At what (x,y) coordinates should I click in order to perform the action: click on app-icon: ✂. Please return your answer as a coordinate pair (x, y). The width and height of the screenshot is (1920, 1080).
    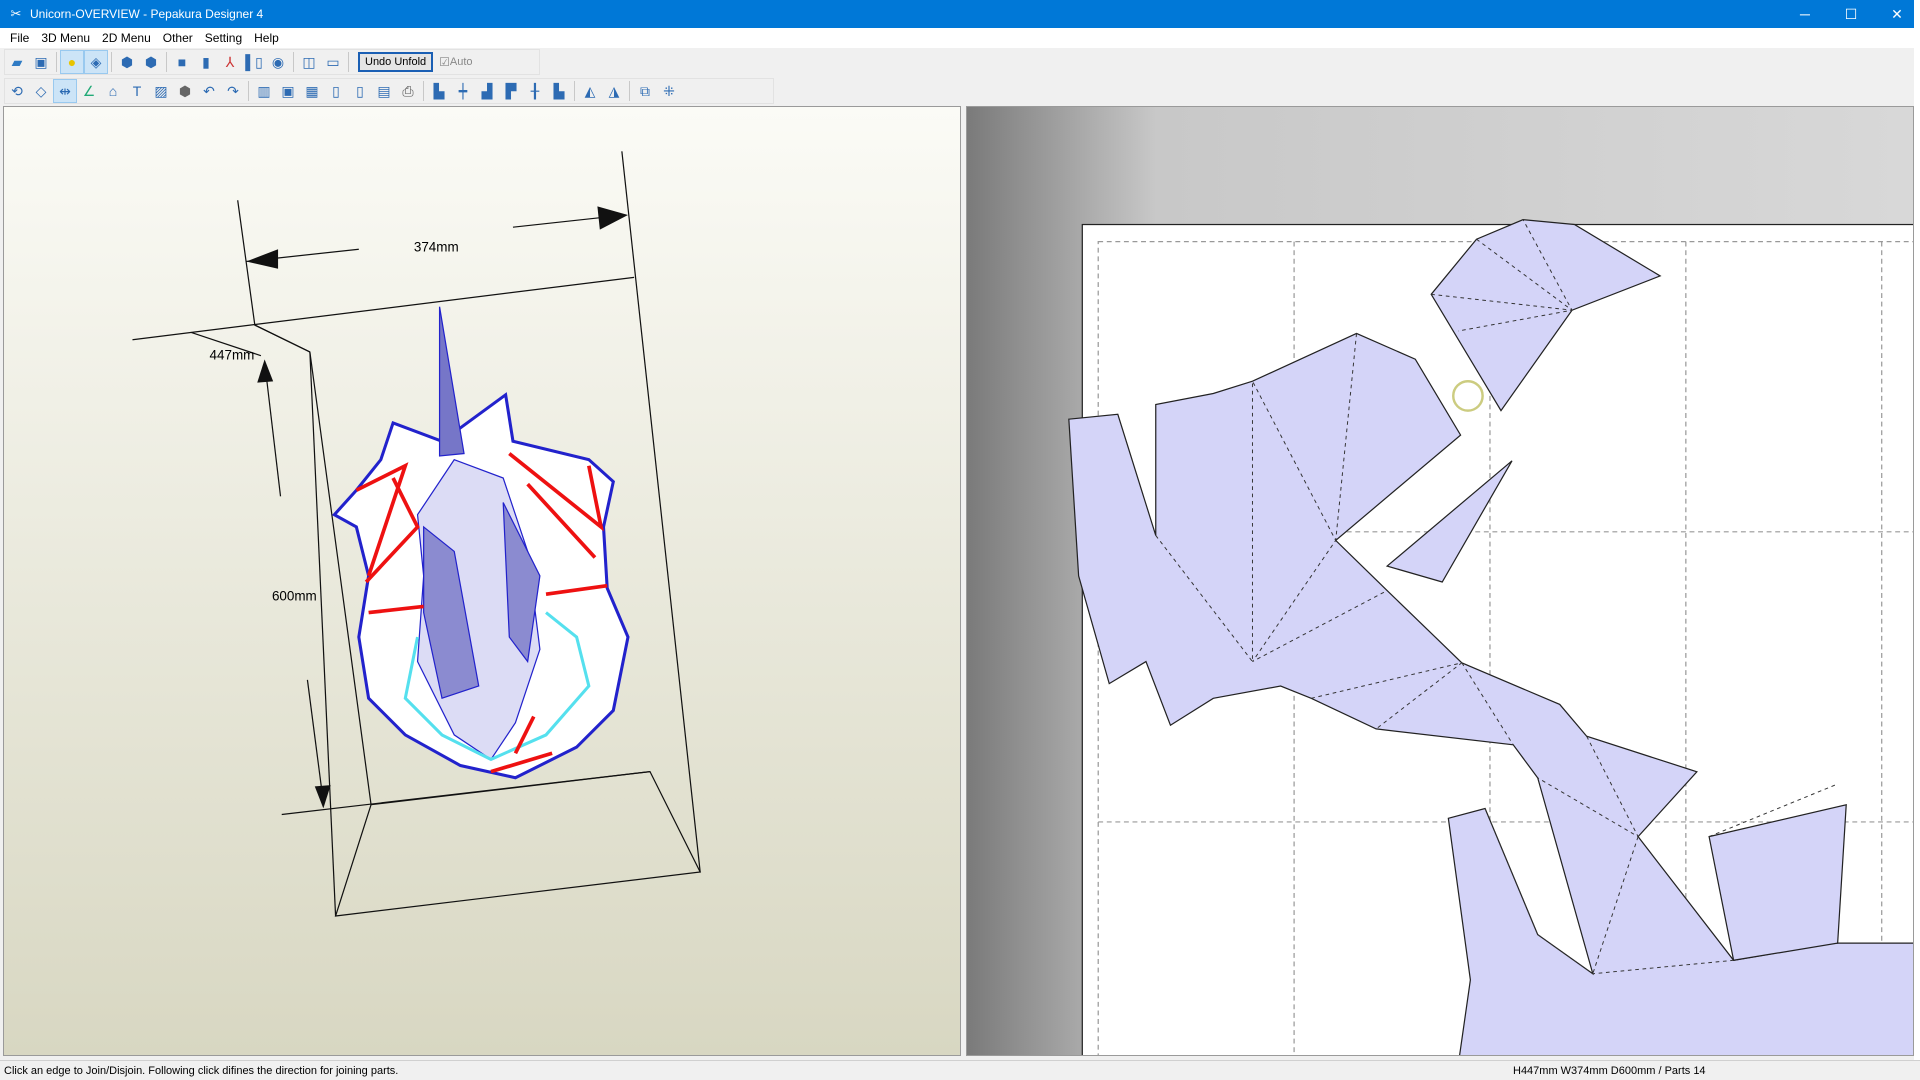
    Looking at the image, I should click on (16, 13).